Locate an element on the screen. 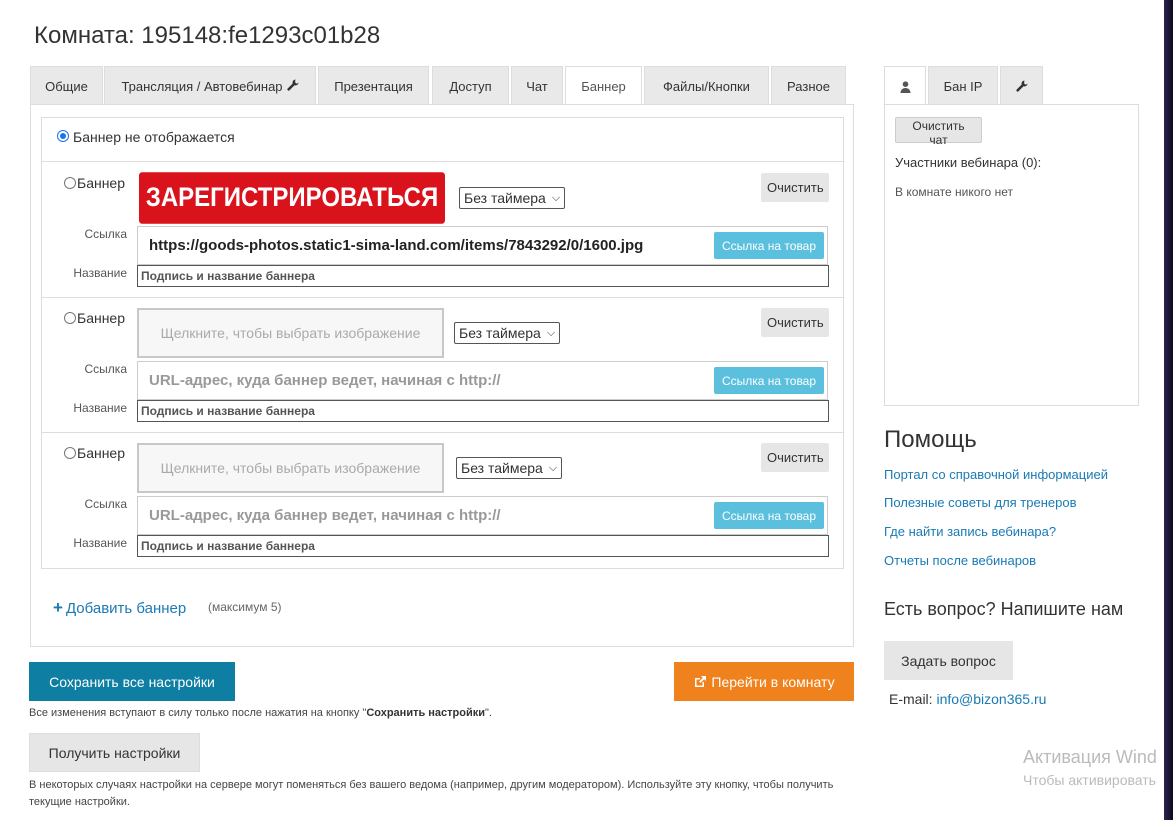 The height and width of the screenshot is (820, 1173). participants-count: Участники вебинара (0): is located at coordinates (968, 162).